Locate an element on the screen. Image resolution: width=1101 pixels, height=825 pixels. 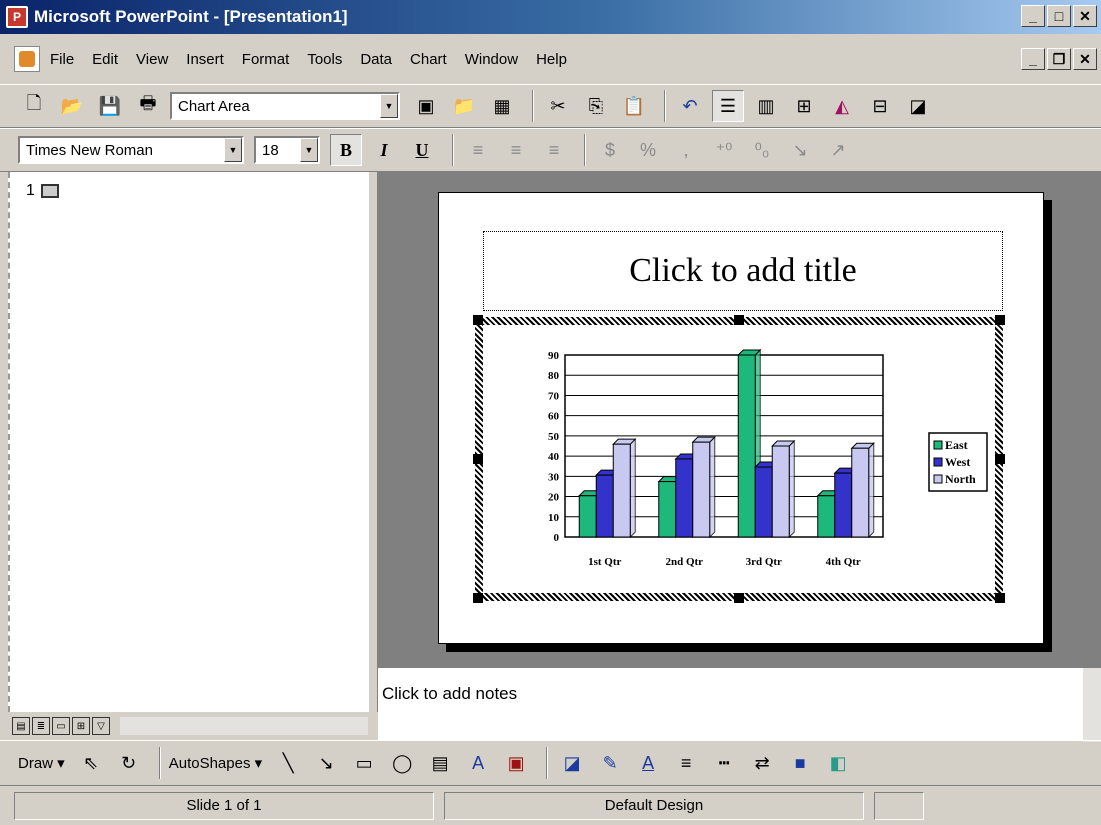
maximize-button: □ is located at coordinates (1059, 16).